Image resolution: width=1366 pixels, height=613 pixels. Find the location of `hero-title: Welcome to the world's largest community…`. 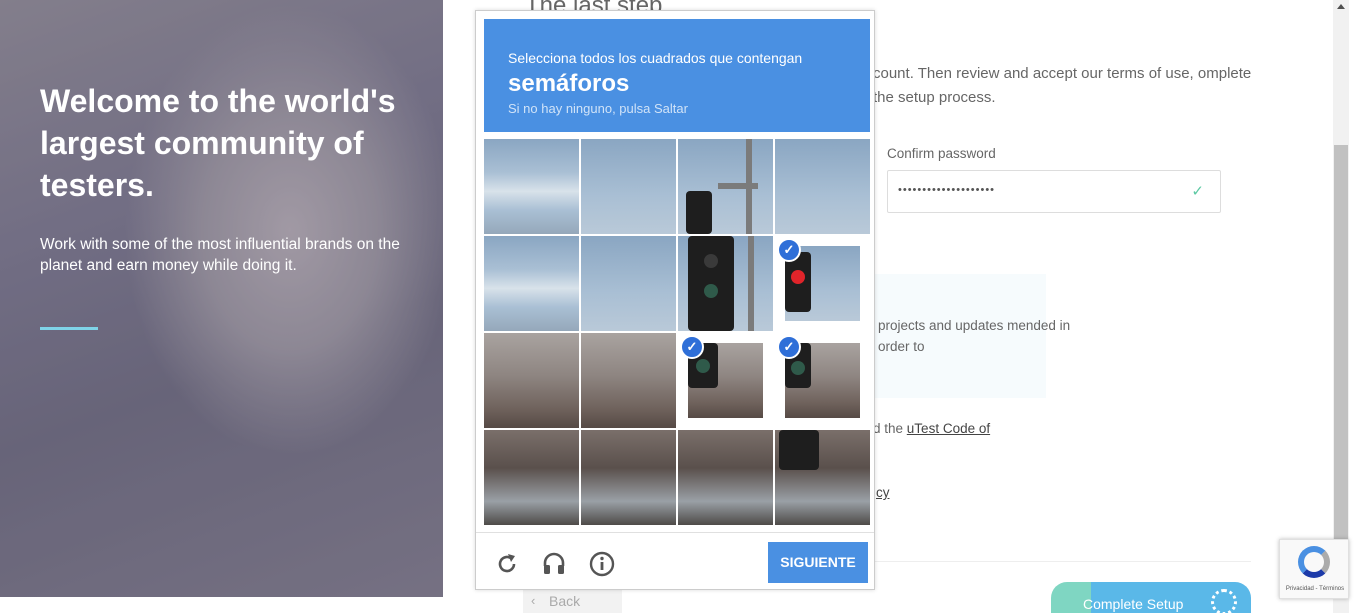

hero-title: Welcome to the world's largest community… is located at coordinates (218, 143).